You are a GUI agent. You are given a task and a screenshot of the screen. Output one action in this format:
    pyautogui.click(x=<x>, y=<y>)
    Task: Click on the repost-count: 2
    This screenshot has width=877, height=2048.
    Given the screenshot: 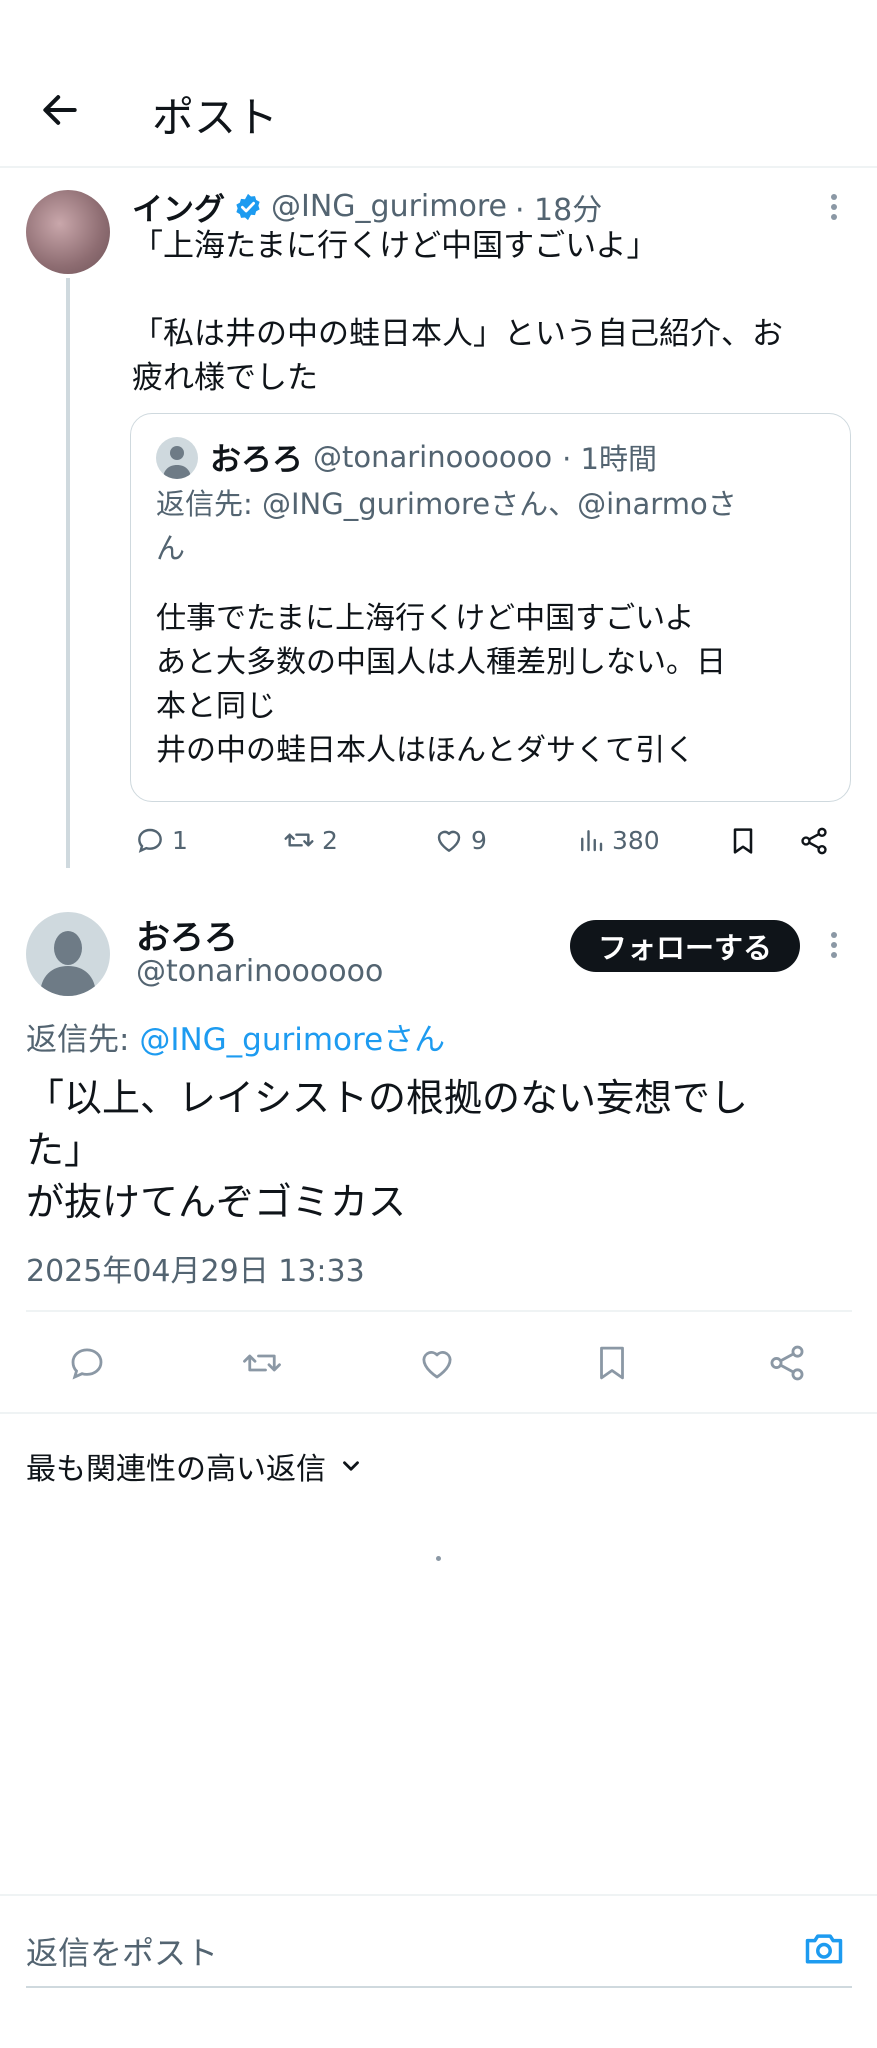 What is the action you would take?
    pyautogui.click(x=330, y=840)
    